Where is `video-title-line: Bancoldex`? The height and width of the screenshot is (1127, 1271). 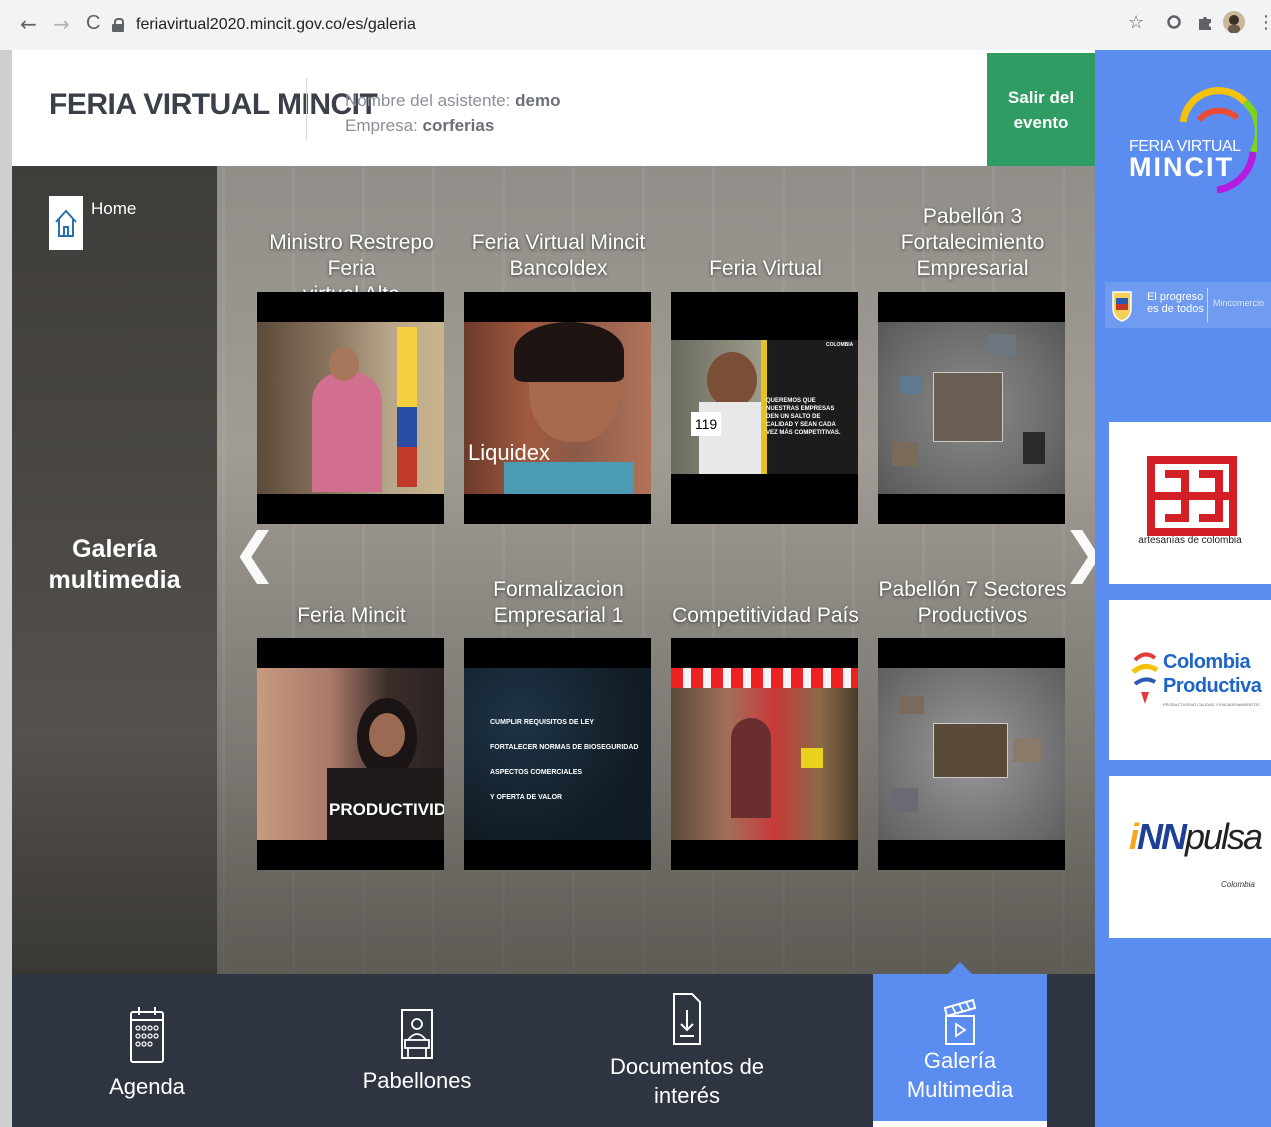
video-title-line: Bancoldex is located at coordinates (558, 268).